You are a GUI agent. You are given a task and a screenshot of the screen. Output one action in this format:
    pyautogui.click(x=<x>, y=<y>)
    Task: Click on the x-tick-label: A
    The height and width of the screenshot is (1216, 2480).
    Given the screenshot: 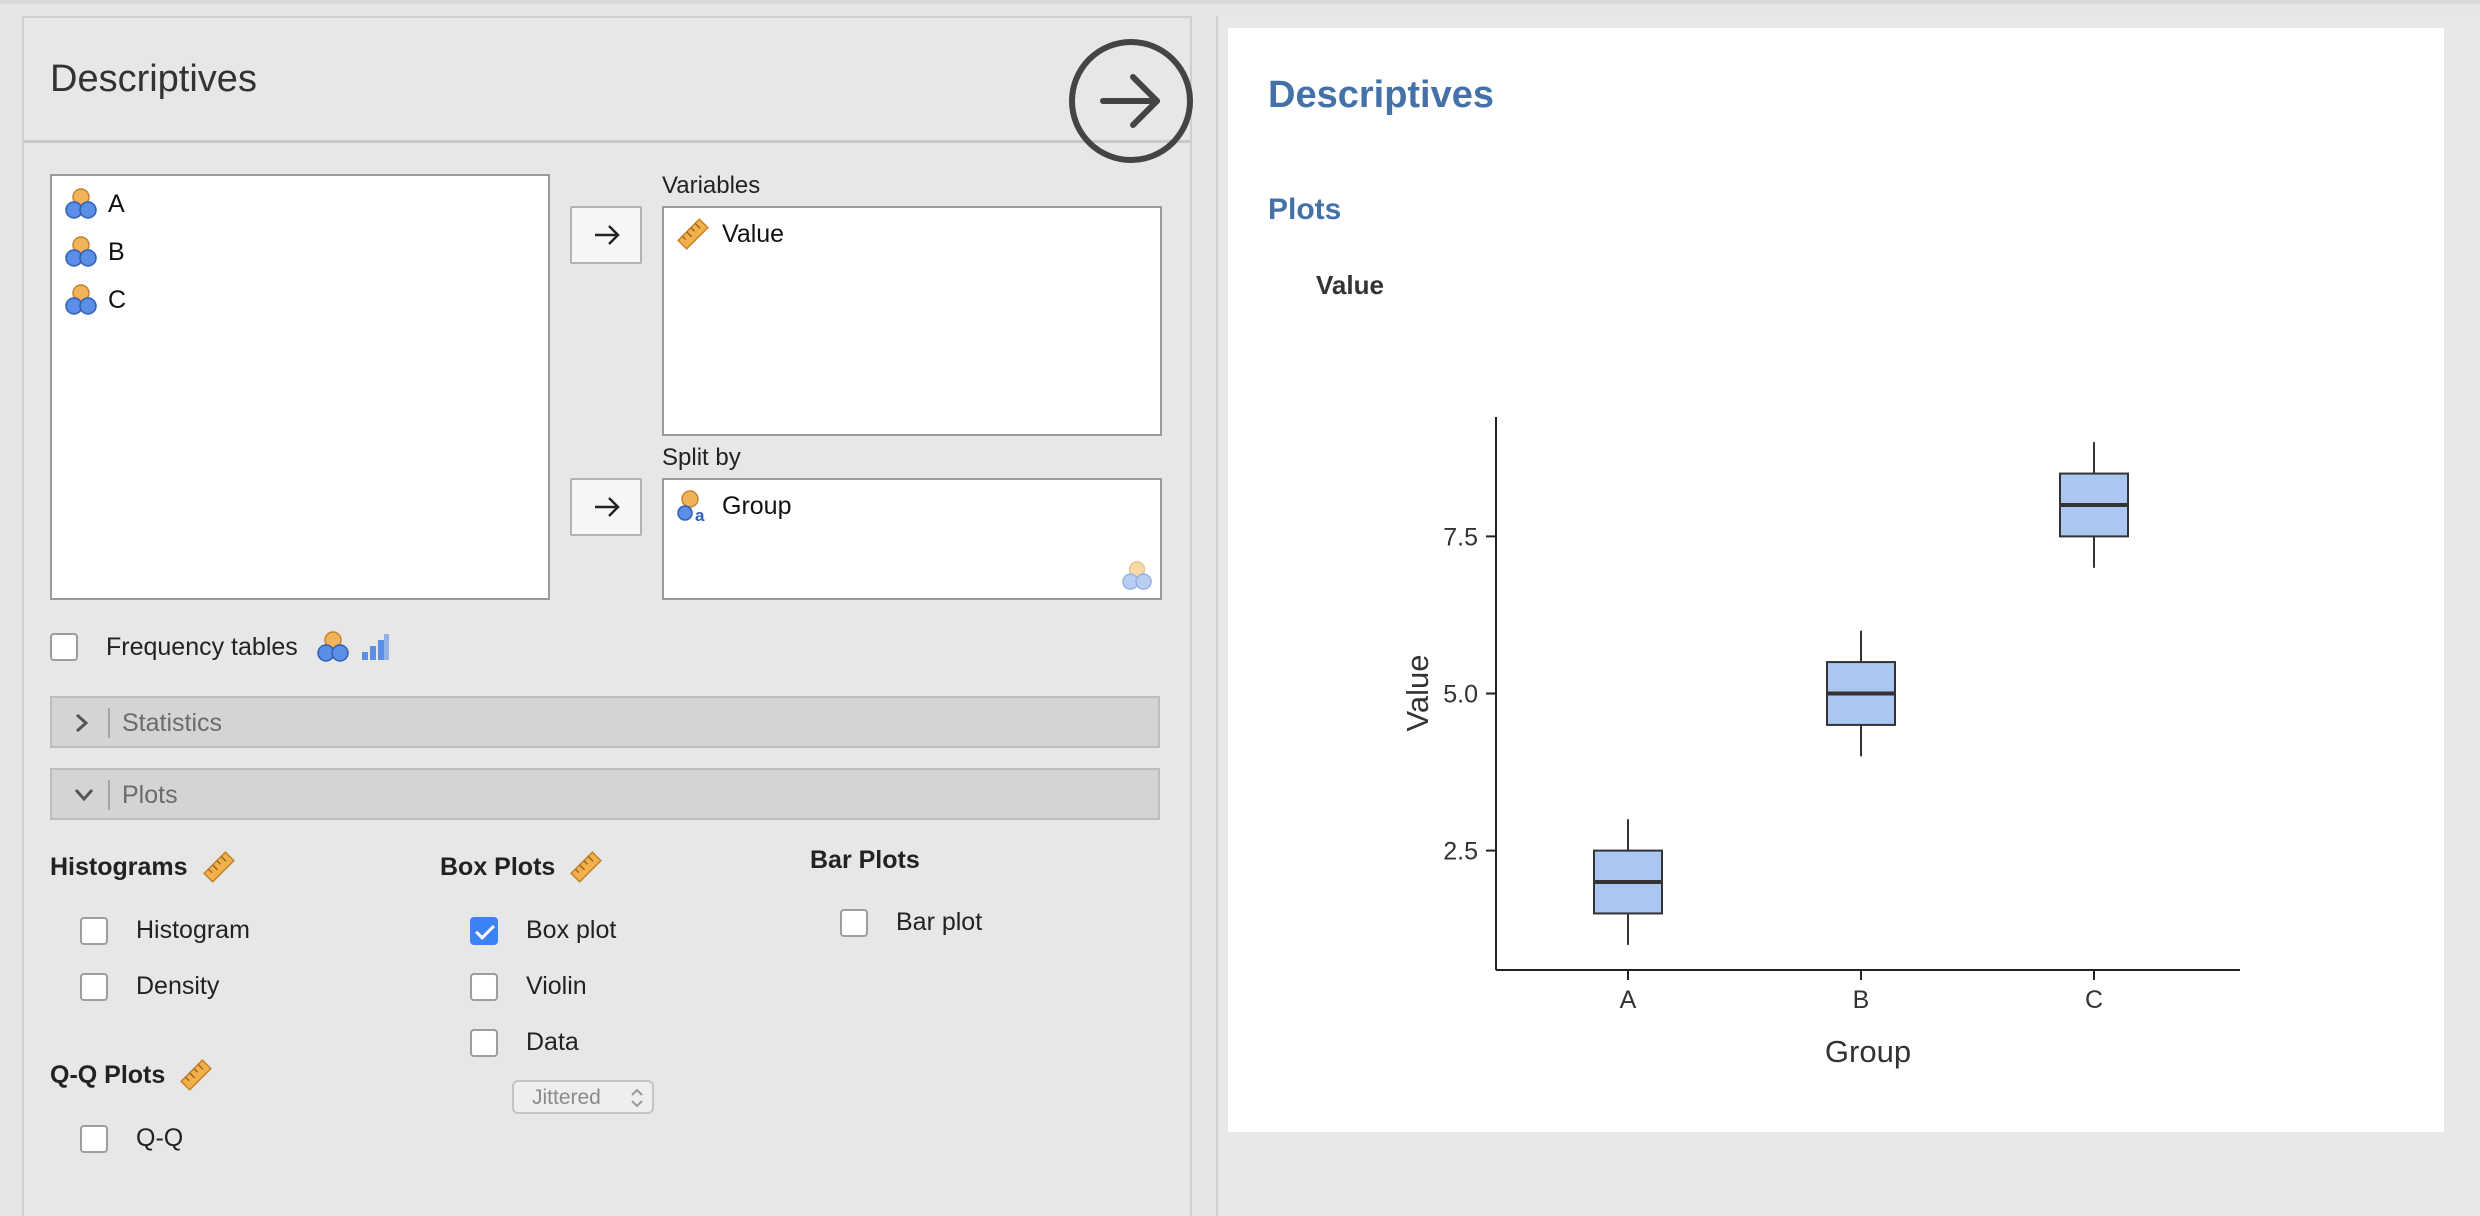 What is the action you would take?
    pyautogui.click(x=1628, y=1000)
    